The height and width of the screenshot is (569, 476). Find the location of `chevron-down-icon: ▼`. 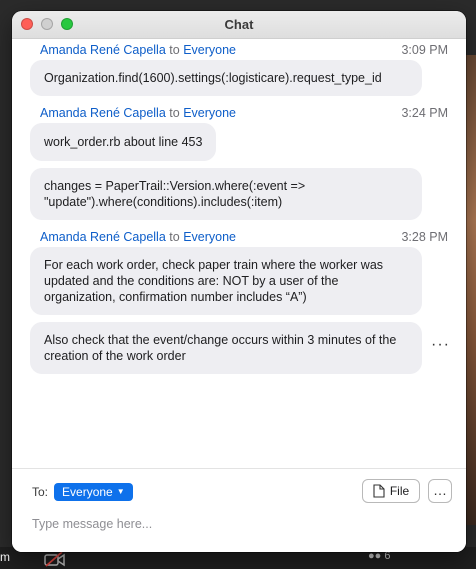

chevron-down-icon: ▼ is located at coordinates (120, 491).